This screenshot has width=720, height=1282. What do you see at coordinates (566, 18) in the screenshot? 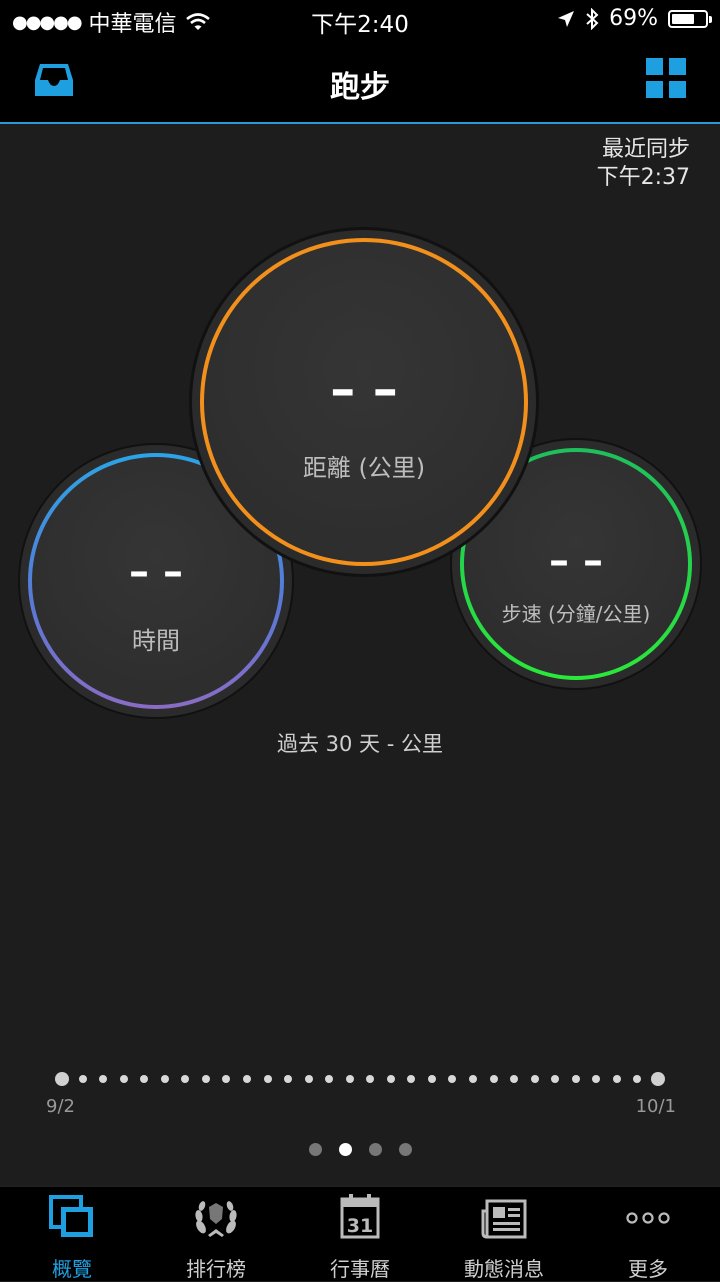
I see `location-arrow-icon` at bounding box center [566, 18].